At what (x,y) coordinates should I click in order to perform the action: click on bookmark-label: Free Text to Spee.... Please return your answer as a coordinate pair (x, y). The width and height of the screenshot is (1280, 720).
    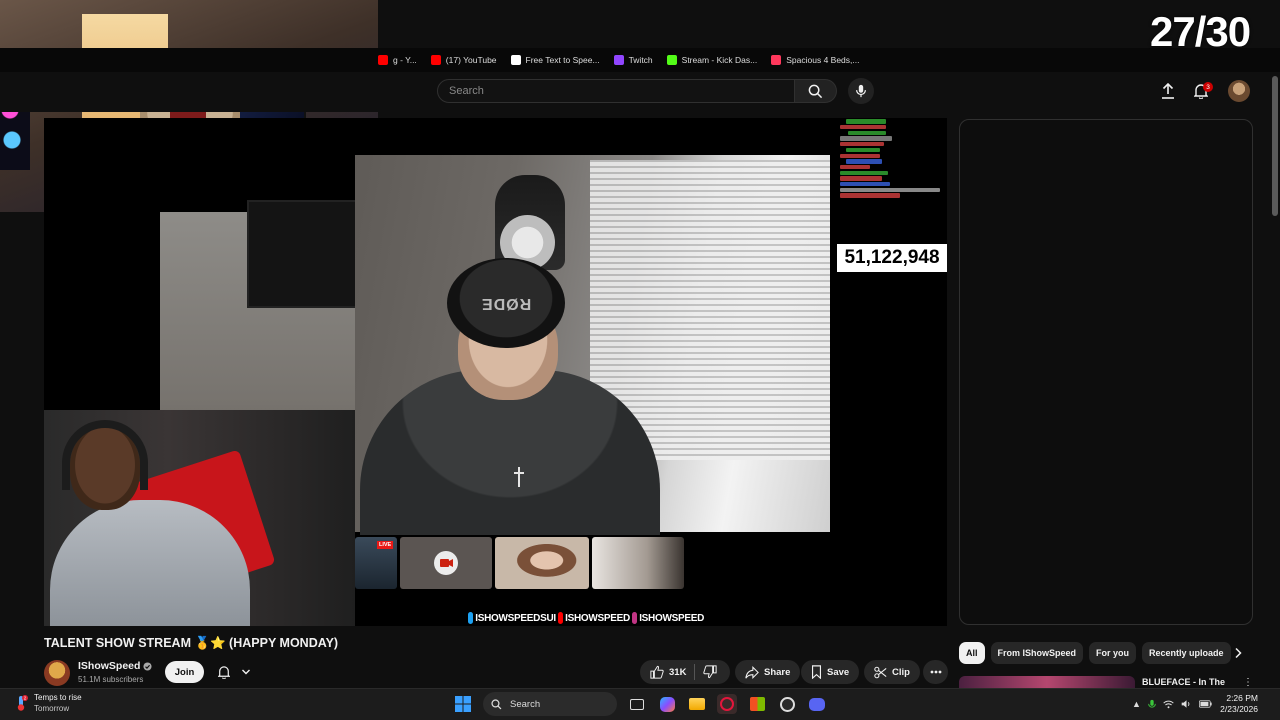
    Looking at the image, I should click on (562, 60).